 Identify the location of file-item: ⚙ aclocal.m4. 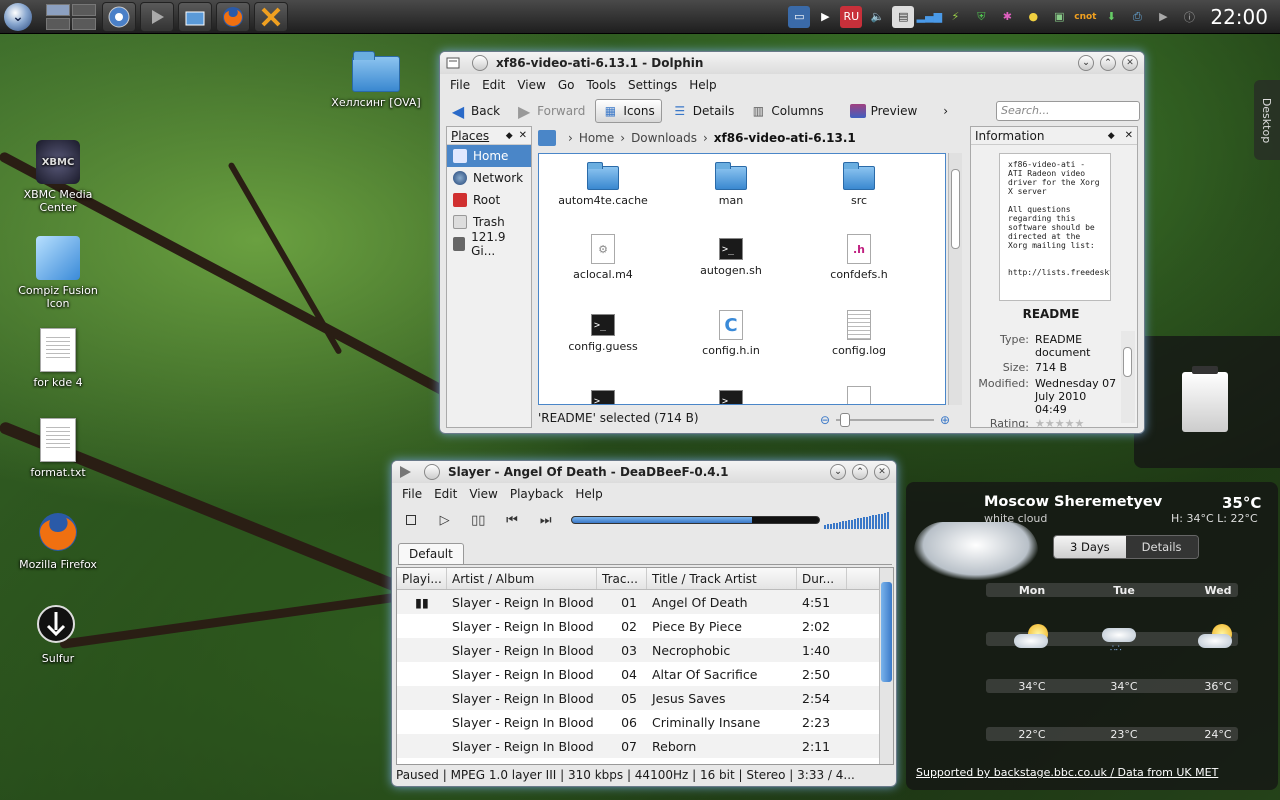
(603, 257).